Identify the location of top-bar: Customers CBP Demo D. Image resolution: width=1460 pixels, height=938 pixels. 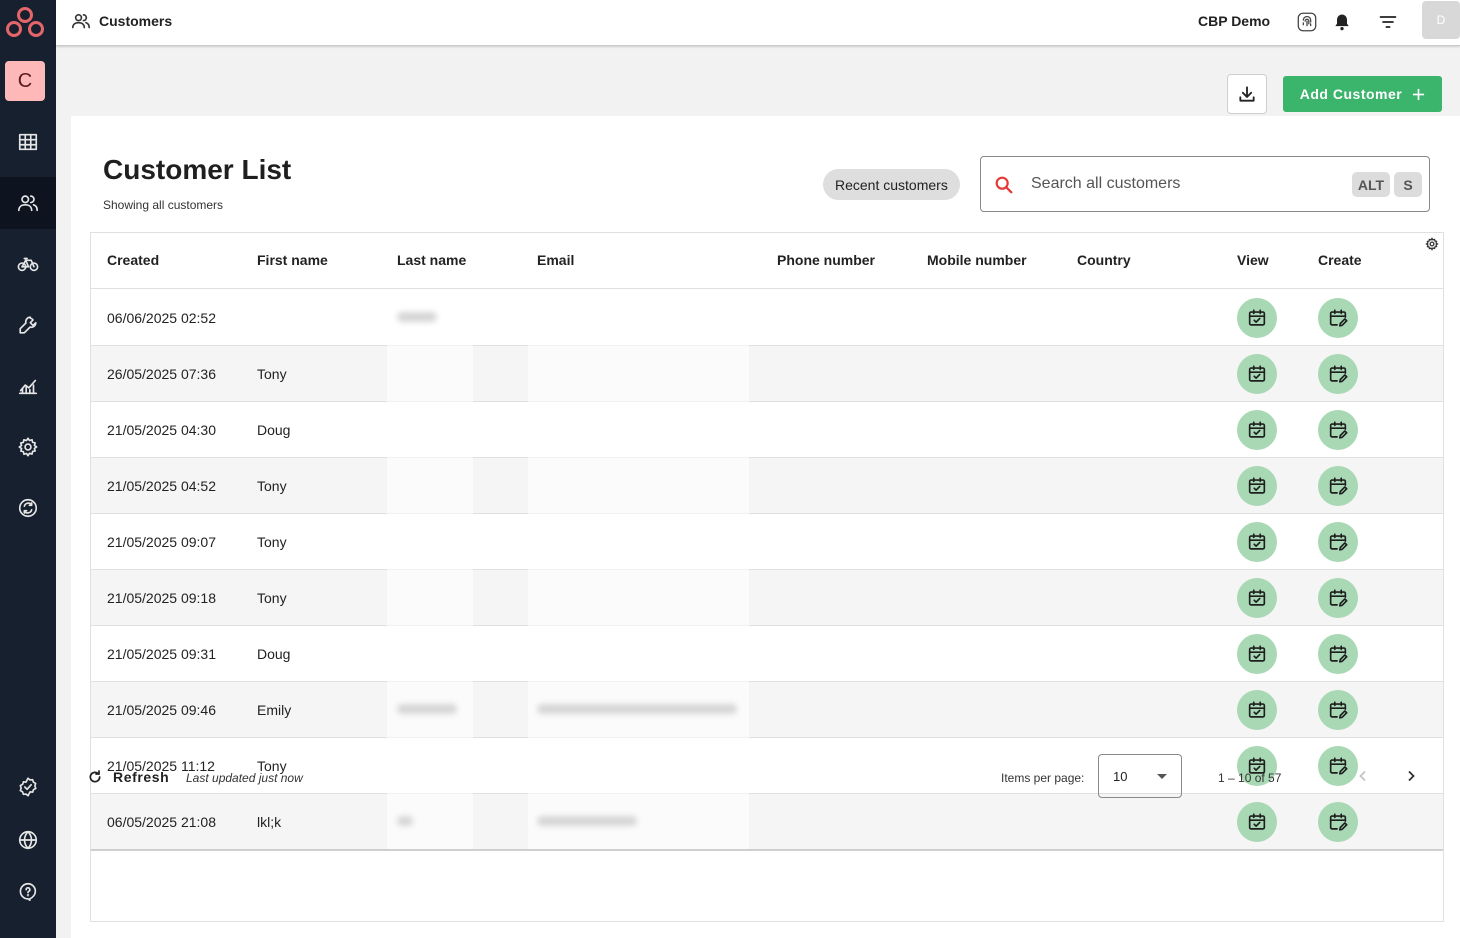
(758, 23).